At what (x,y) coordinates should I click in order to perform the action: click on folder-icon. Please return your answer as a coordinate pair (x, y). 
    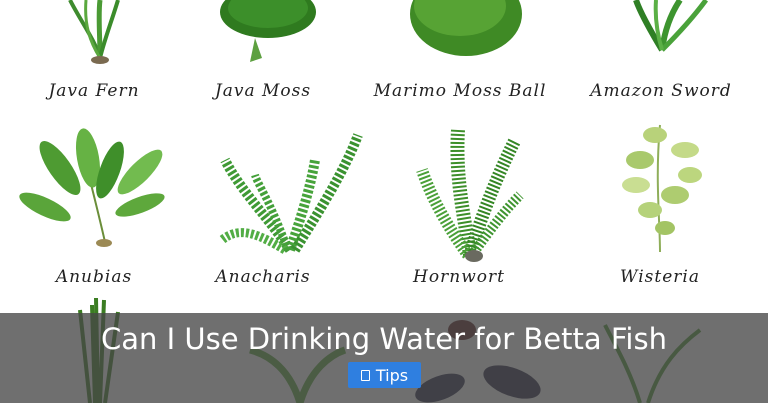
    Looking at the image, I should click on (365, 375).